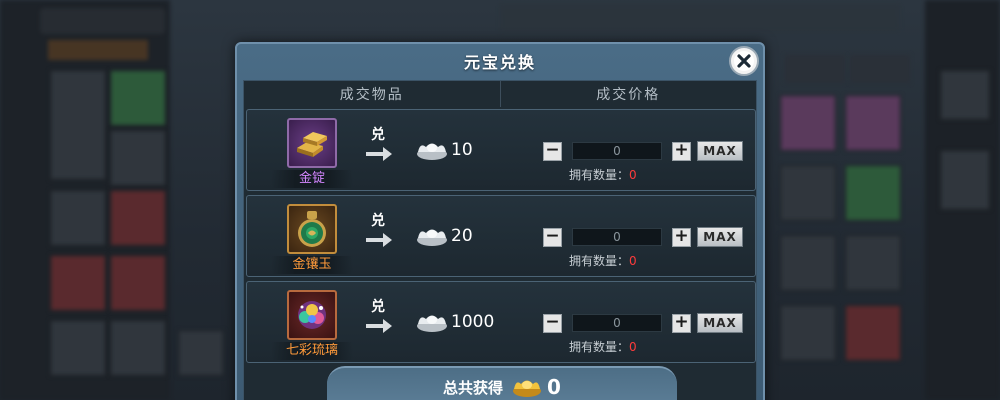 The image size is (1000, 400). What do you see at coordinates (312, 265) in the screenshot?
I see `item-name: 金镶玉` at bounding box center [312, 265].